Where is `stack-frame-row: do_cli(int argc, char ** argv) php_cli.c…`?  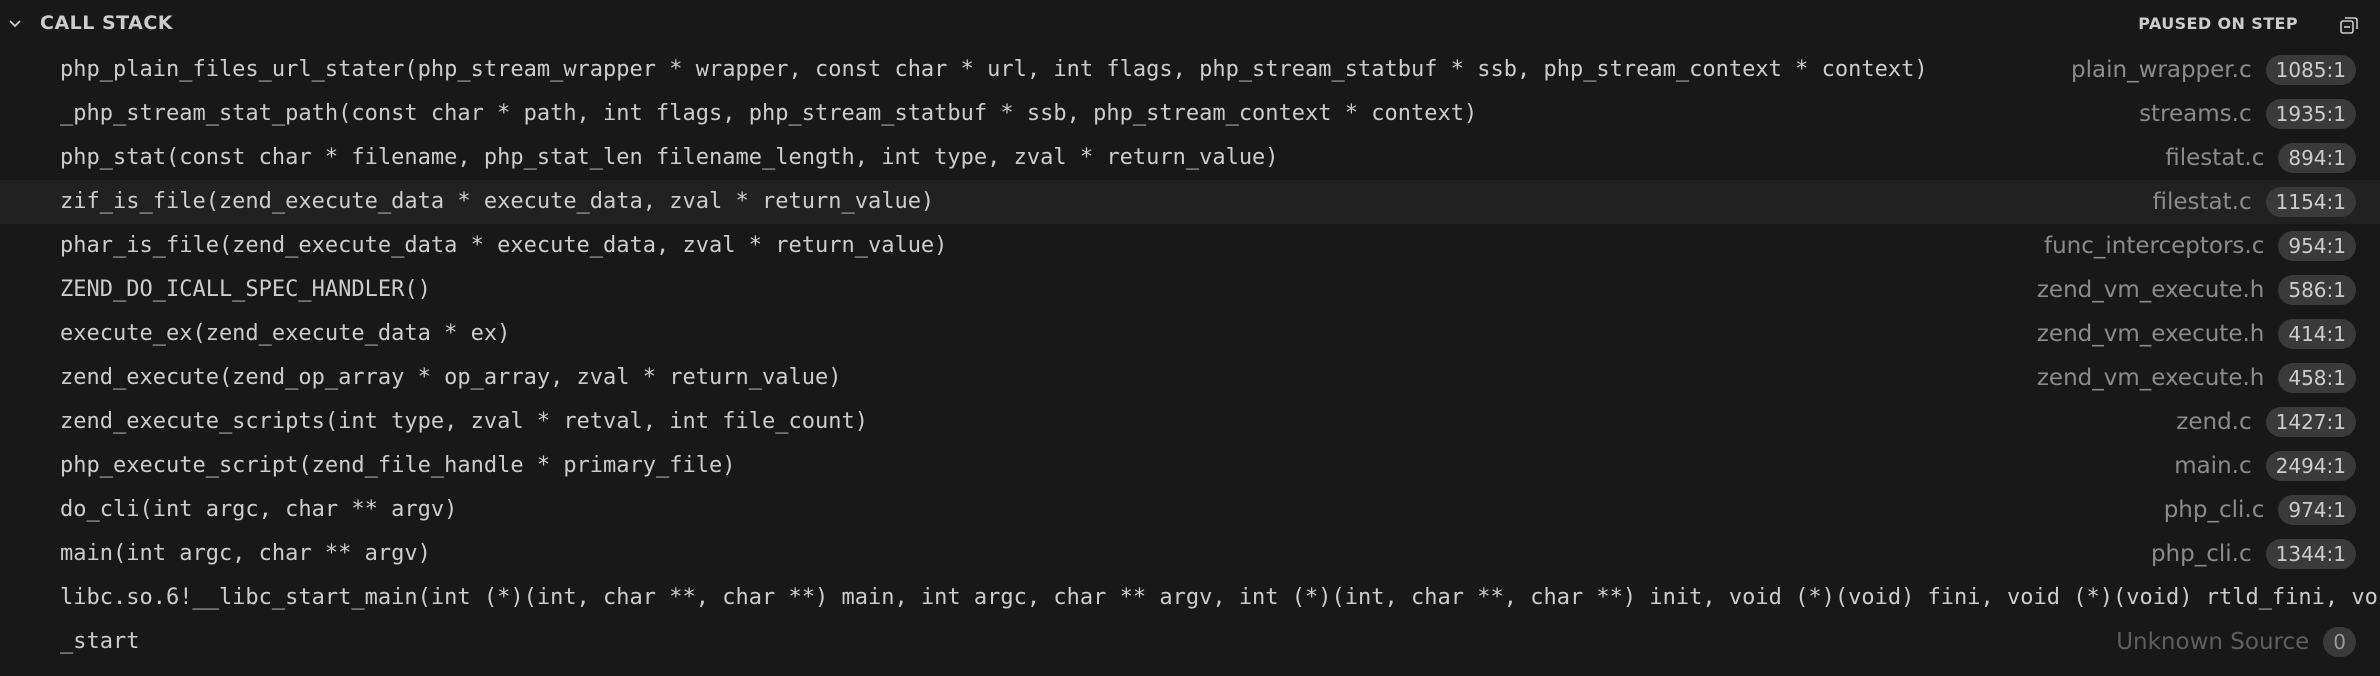
stack-frame-row: do_cli(int argc, char ** argv) php_cli.c… is located at coordinates (1190, 510).